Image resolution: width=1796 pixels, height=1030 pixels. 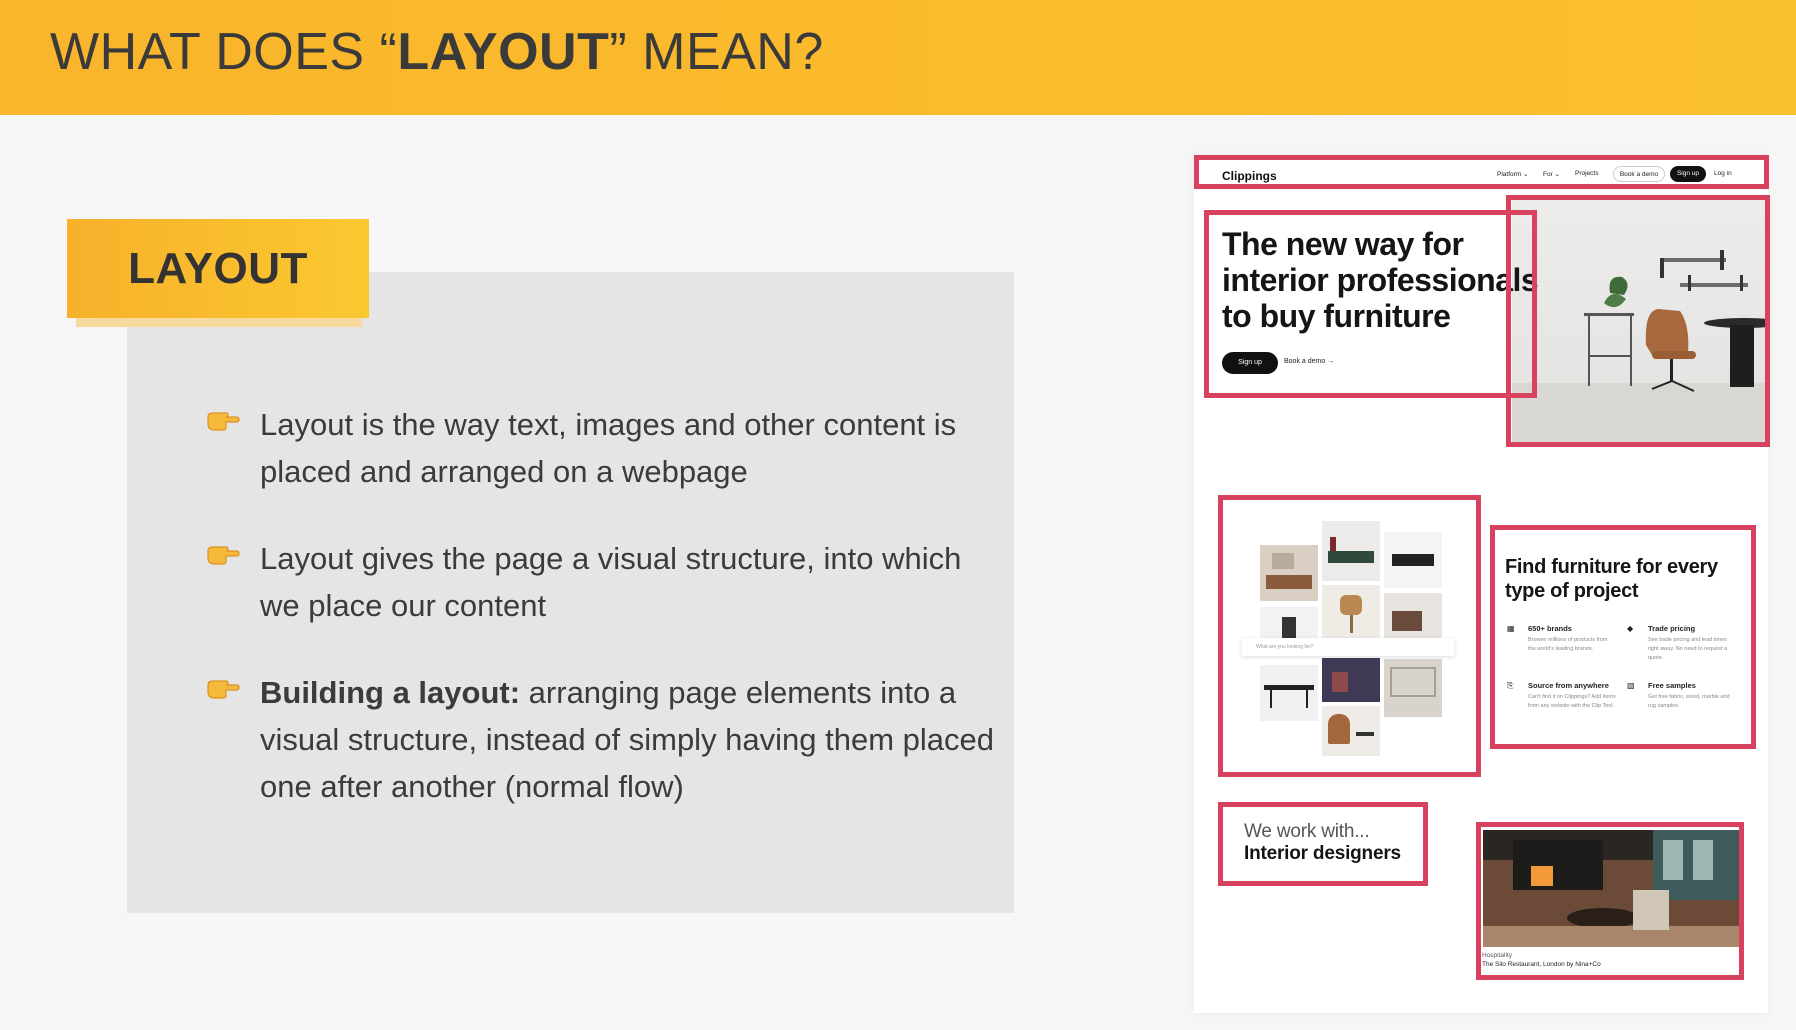 I want to click on highlight-work-with, so click(x=1323, y=844).